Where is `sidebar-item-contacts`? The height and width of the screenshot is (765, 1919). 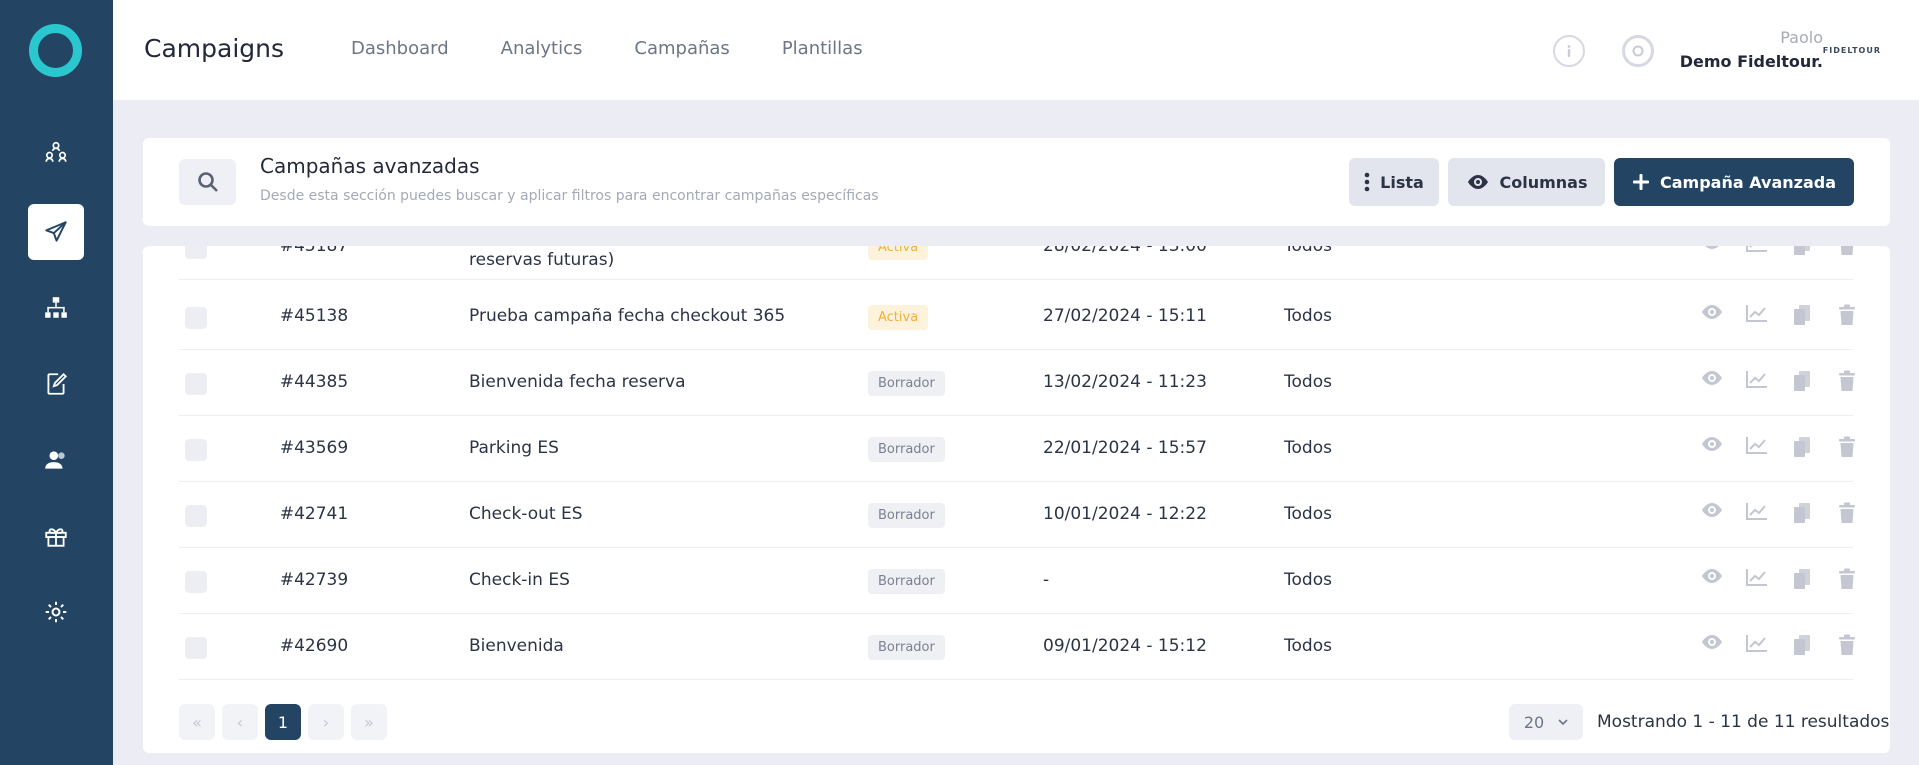
sidebar-item-contacts is located at coordinates (56, 460).